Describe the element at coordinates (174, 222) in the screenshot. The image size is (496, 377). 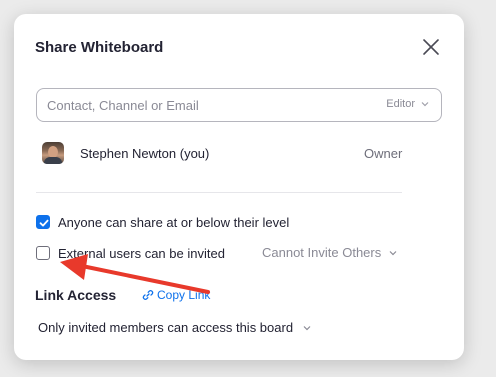
I see `anyone-can-share-label: Anyone can share at or below their level` at that location.